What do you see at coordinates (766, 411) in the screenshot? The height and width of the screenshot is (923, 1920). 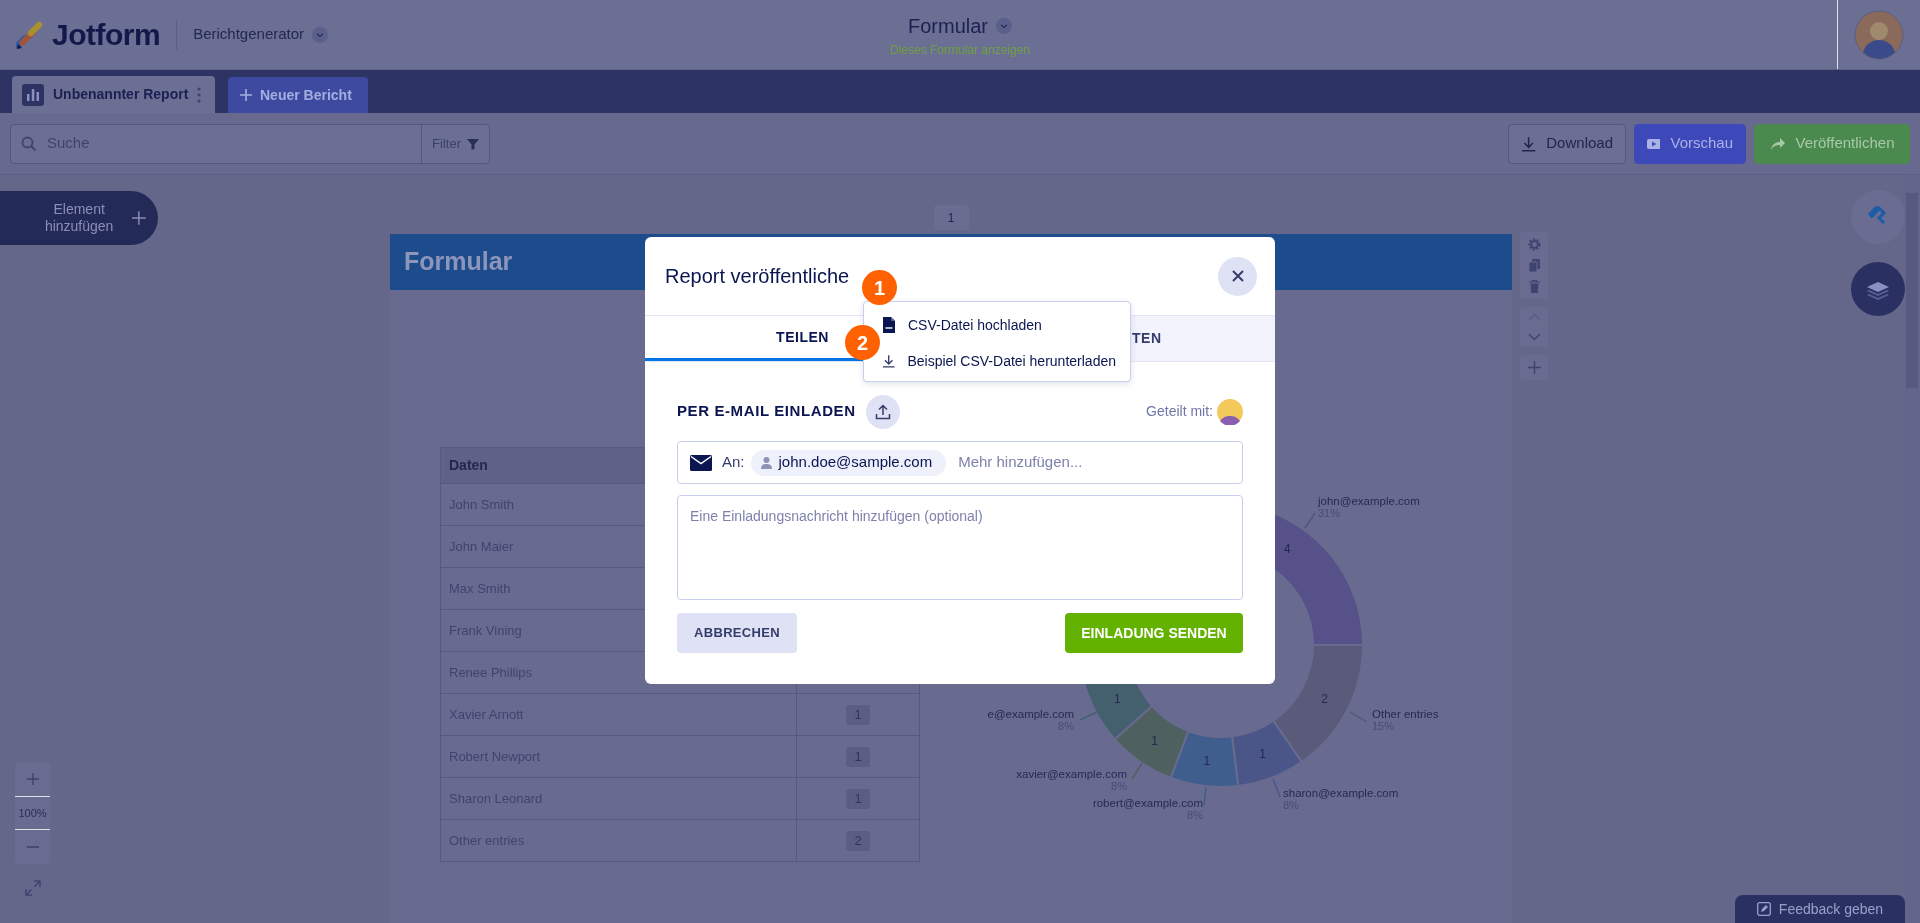 I see `section-title: PER E-MAIL EINLADEN` at bounding box center [766, 411].